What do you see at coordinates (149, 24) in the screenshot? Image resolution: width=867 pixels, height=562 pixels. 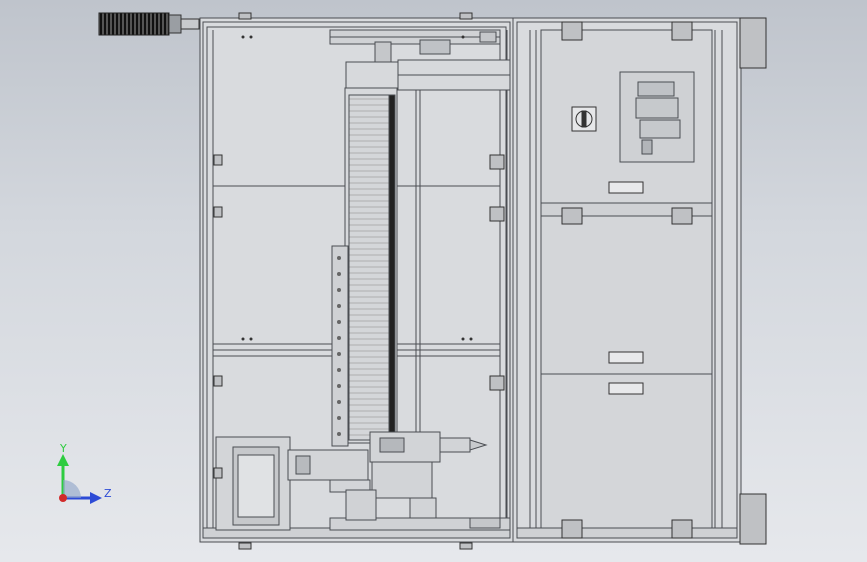 I see `stack-light-icon` at bounding box center [149, 24].